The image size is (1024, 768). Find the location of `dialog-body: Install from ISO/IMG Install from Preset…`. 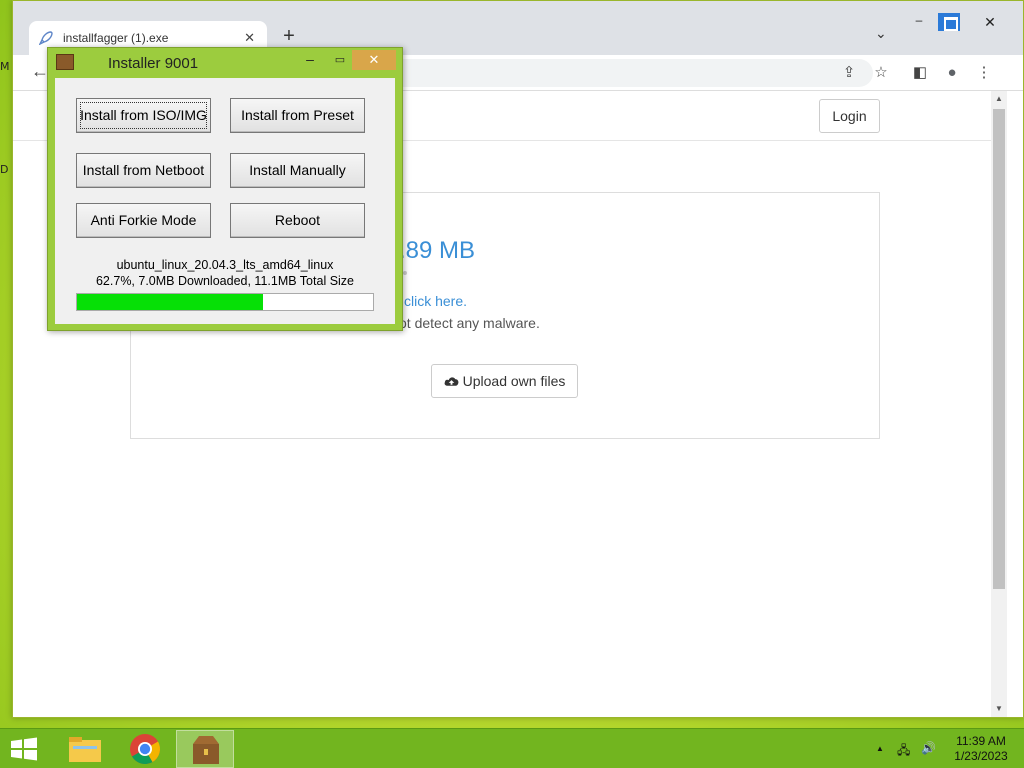

dialog-body: Install from ISO/IMG Install from Preset… is located at coordinates (225, 201).